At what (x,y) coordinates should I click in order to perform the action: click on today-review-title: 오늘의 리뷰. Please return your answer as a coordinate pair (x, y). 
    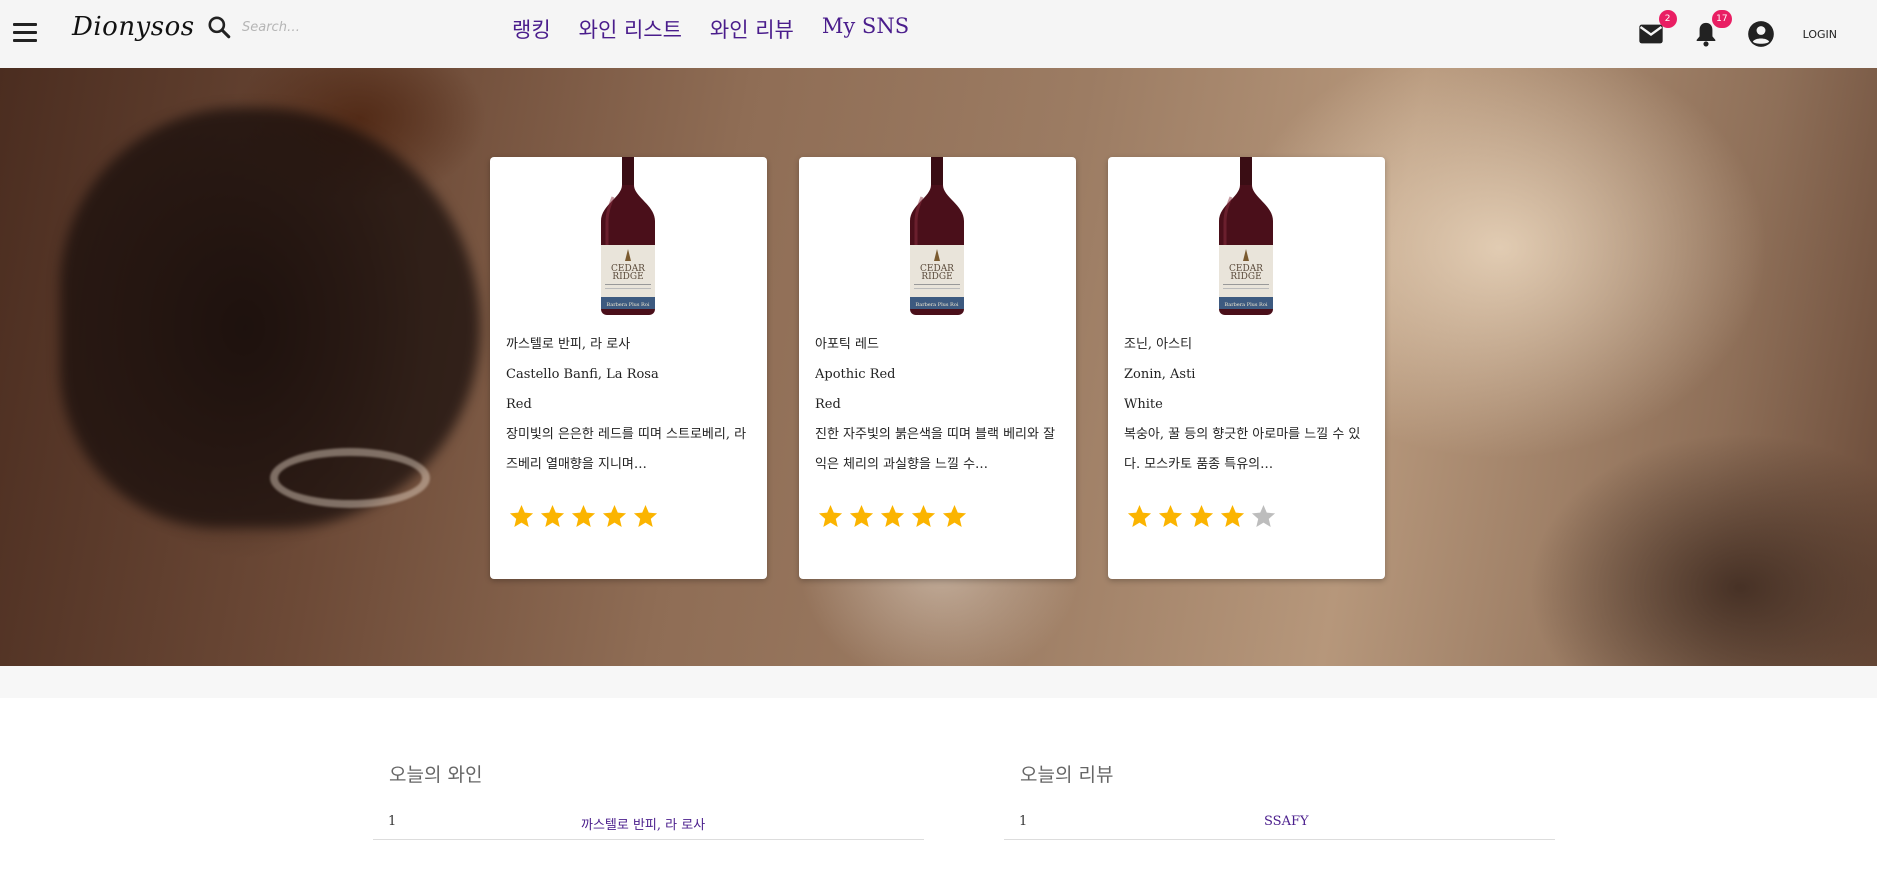
    Looking at the image, I should click on (1067, 775).